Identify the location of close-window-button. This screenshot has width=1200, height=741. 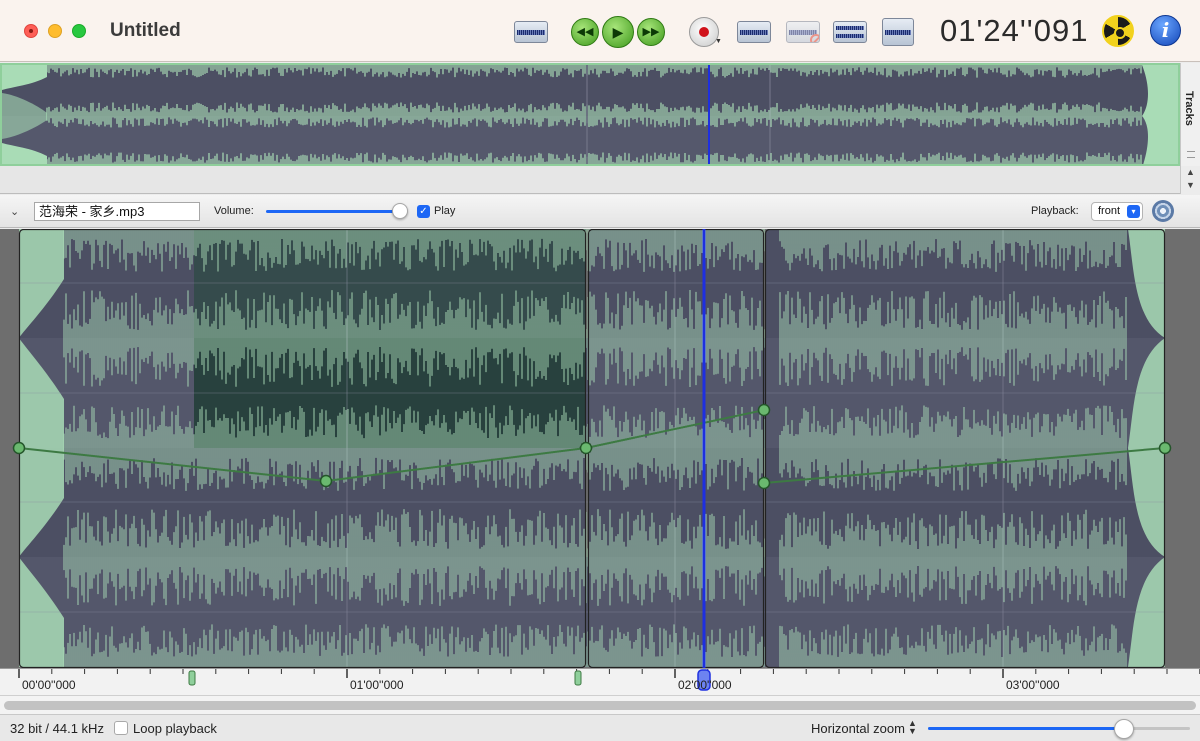
(31, 31).